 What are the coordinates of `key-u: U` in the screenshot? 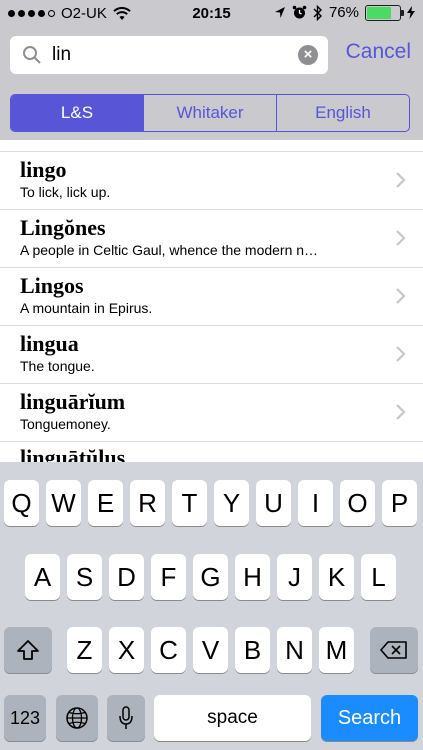 It's located at (273, 503).